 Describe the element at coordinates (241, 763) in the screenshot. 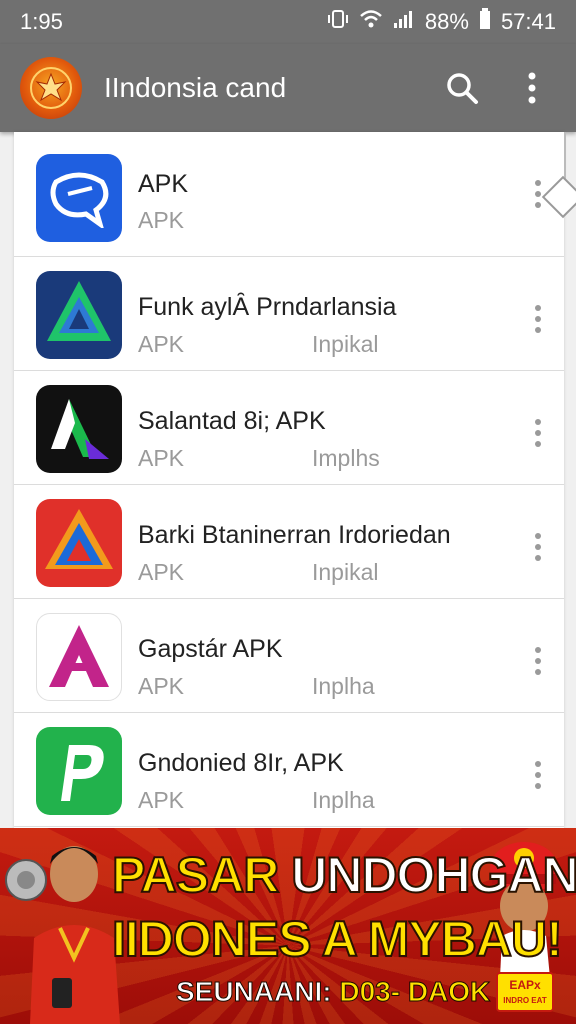

I see `app-name: Gndonied 8Ir, APK` at that location.